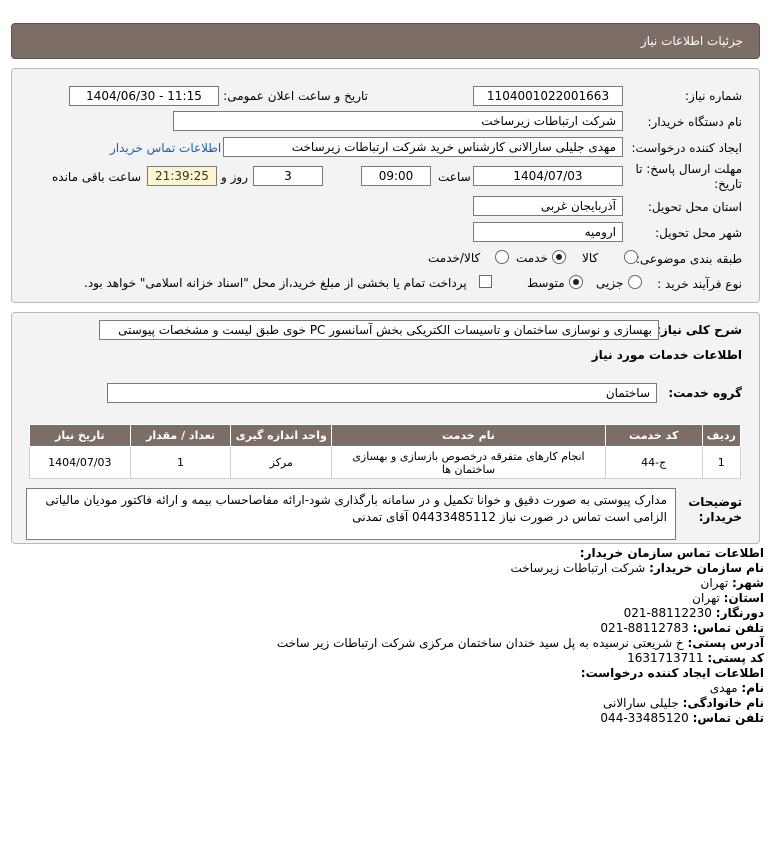 Image resolution: width=770 pixels, height=845 pixels. I want to click on contact-province-value: تهران, so click(706, 598).